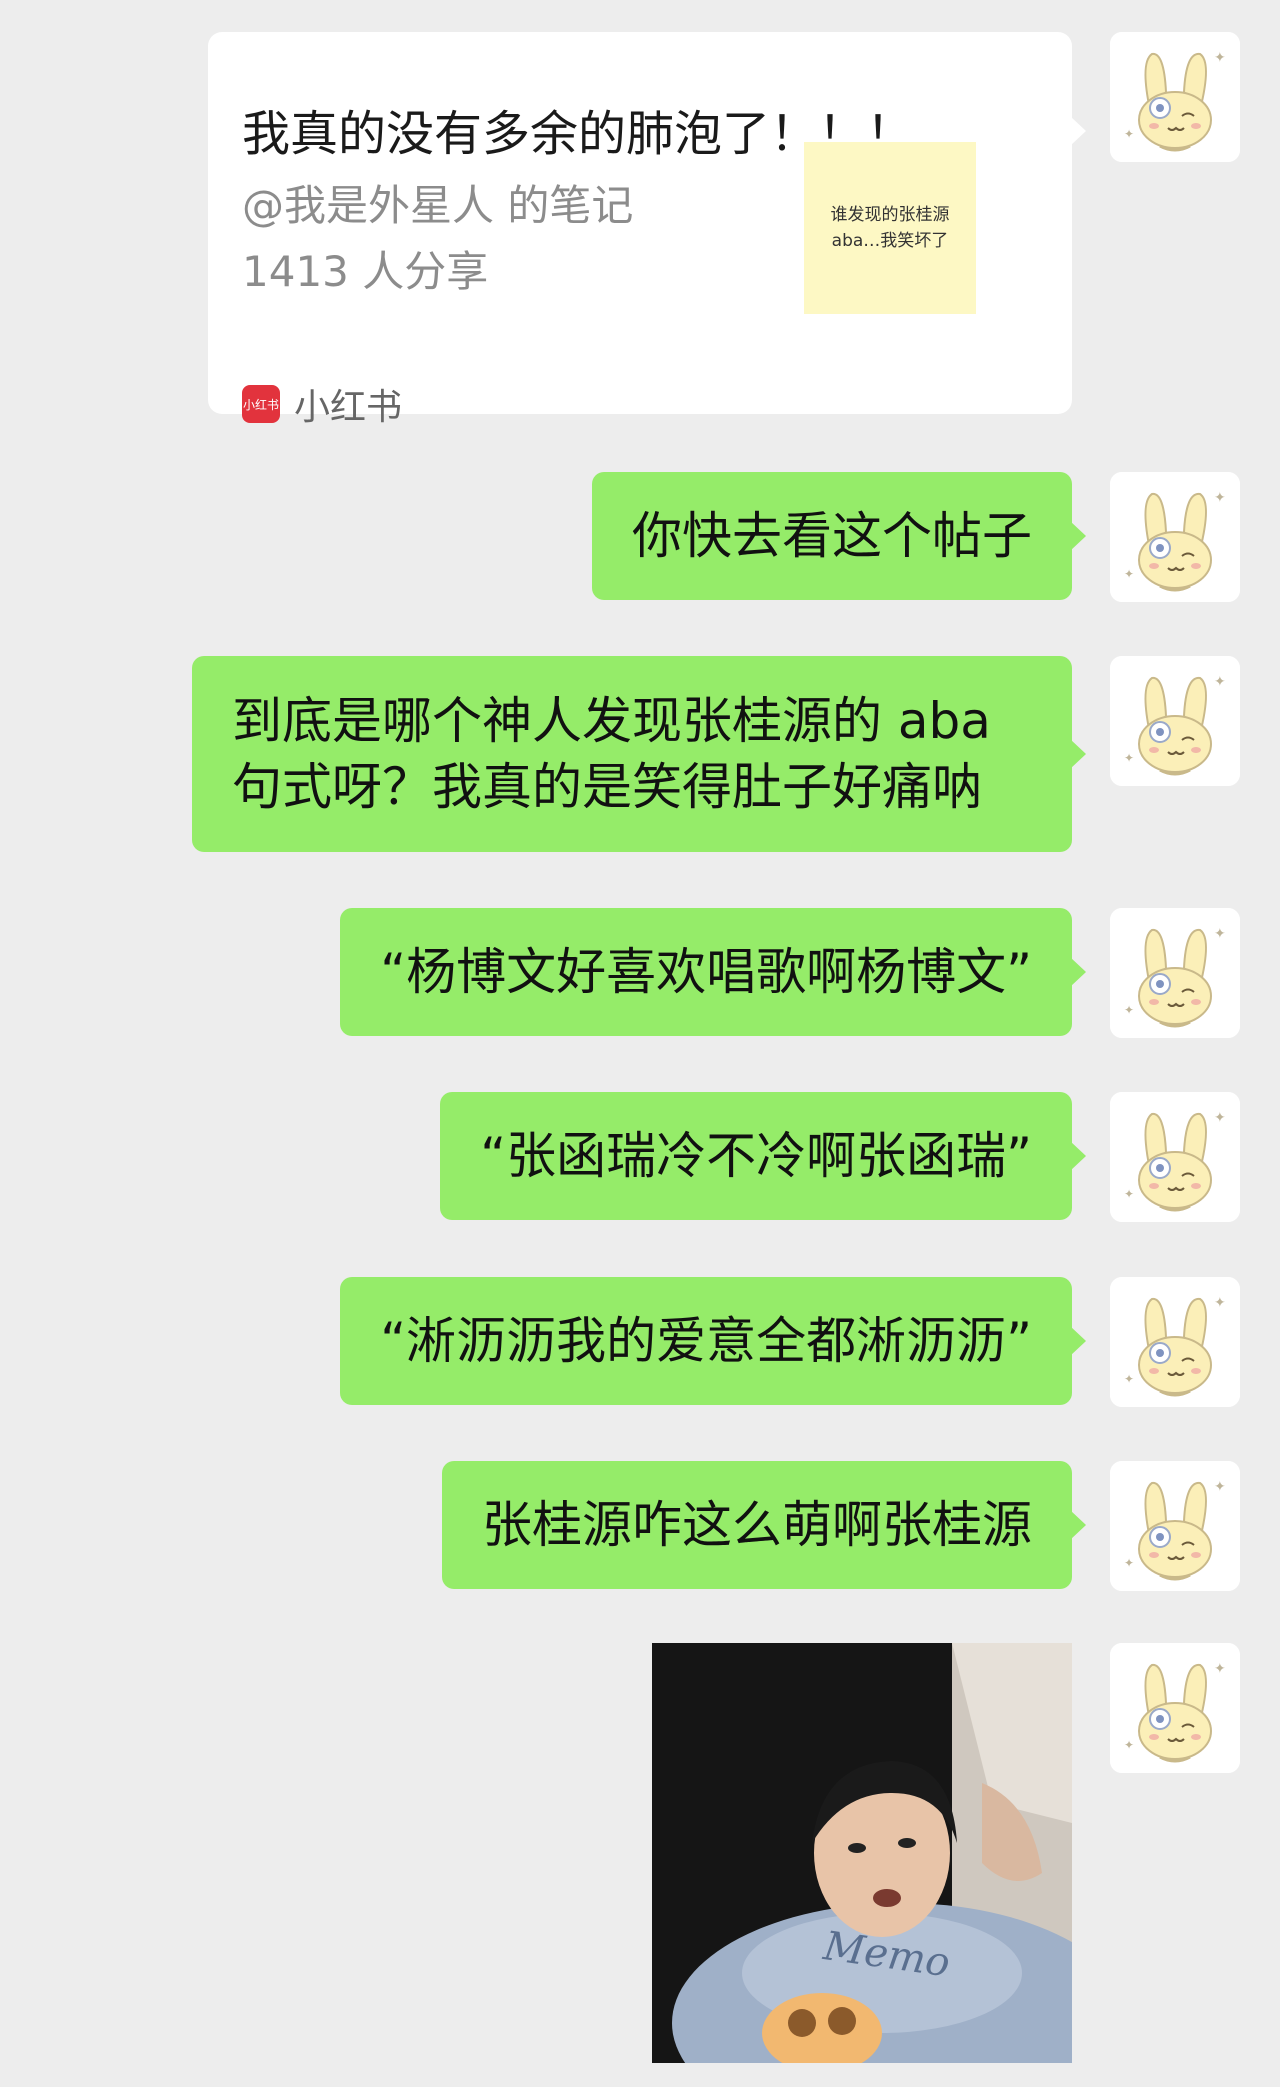  I want to click on message-bubble: “杨博文好喜欢唱歌啊杨博文”, so click(713, 972).